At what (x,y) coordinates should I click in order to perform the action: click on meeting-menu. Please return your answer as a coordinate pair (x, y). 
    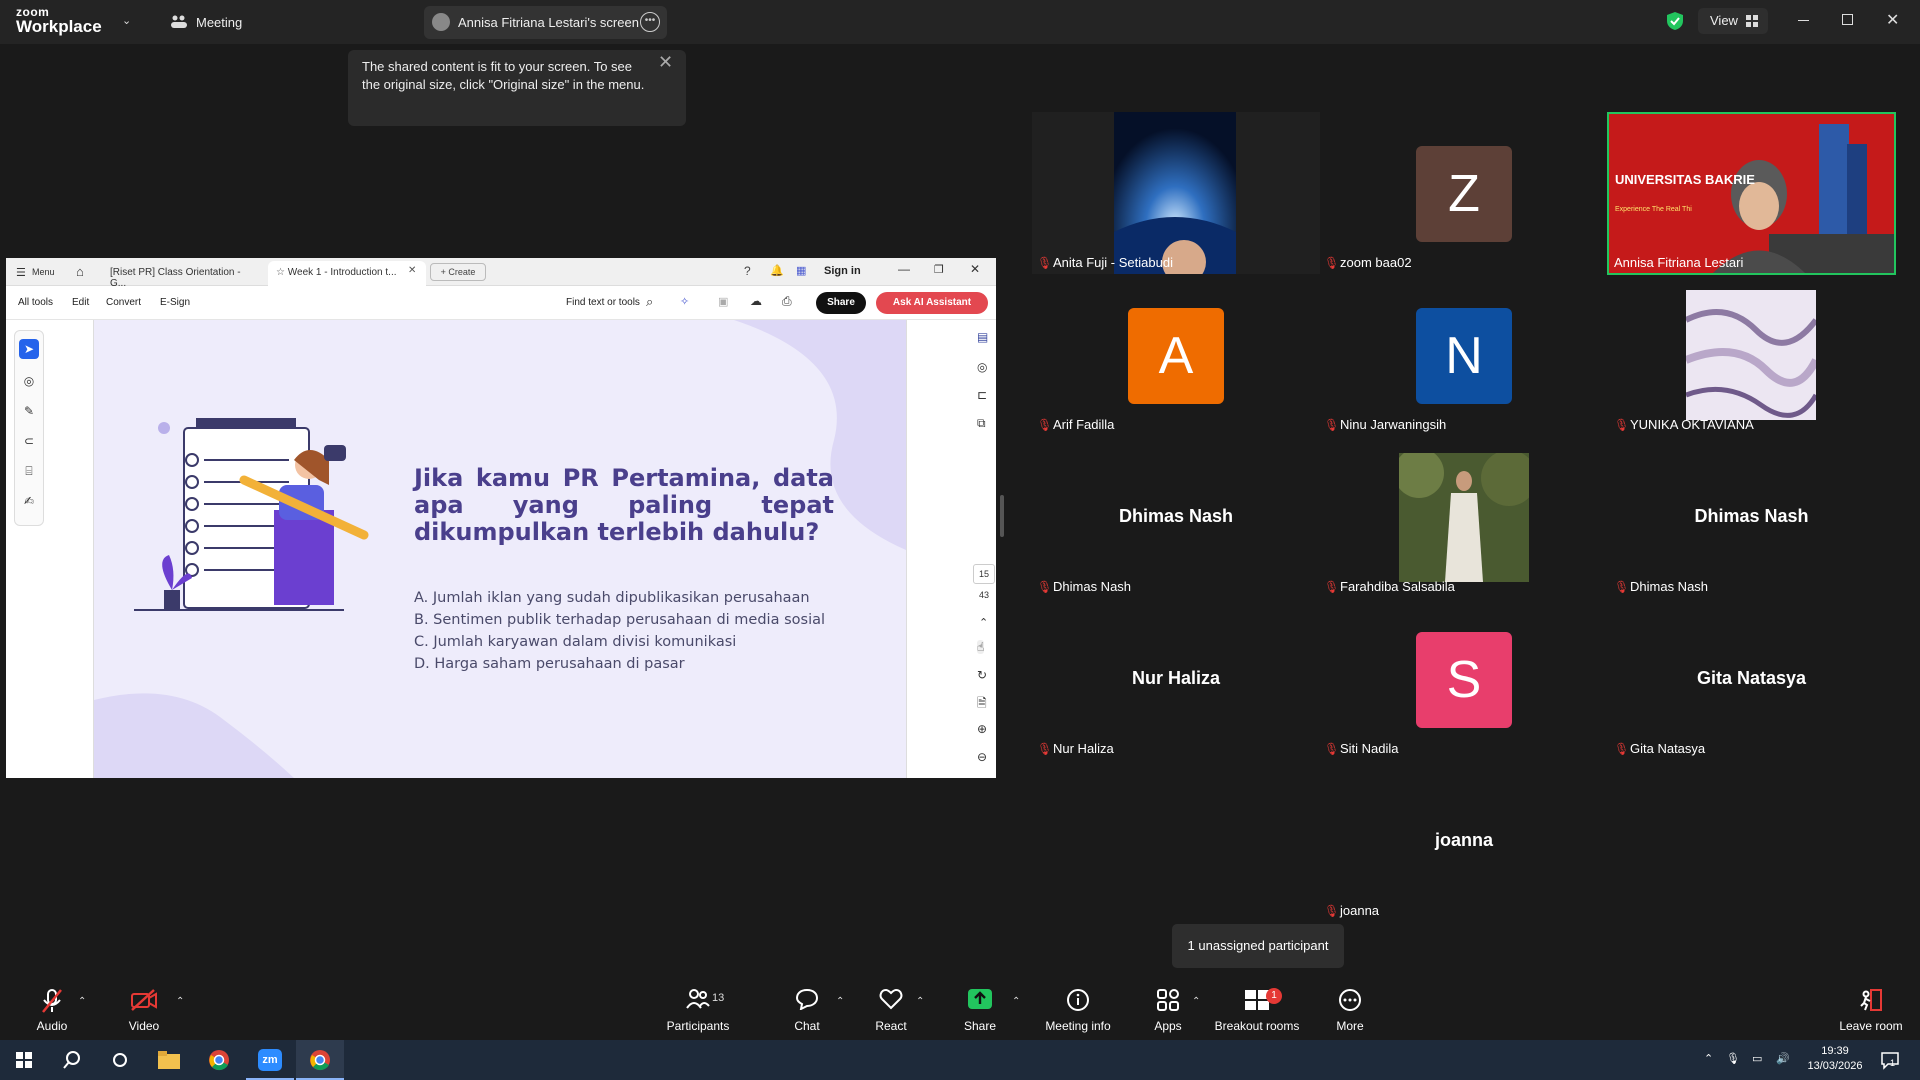
    Looking at the image, I should click on (179, 24).